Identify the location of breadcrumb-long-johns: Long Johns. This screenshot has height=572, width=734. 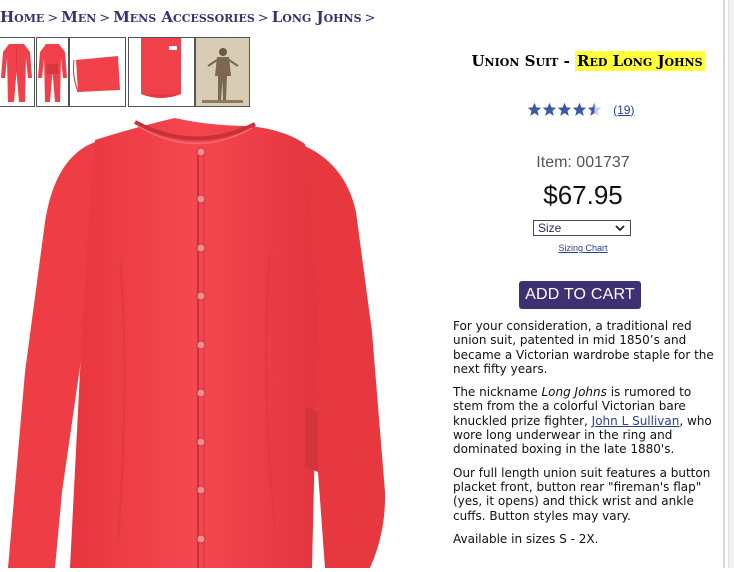
(317, 17).